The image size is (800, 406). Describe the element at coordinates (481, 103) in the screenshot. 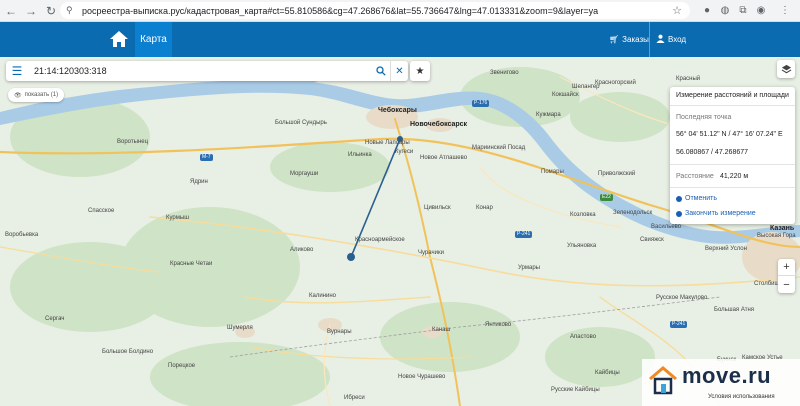

I see `road-number: Р-176` at that location.